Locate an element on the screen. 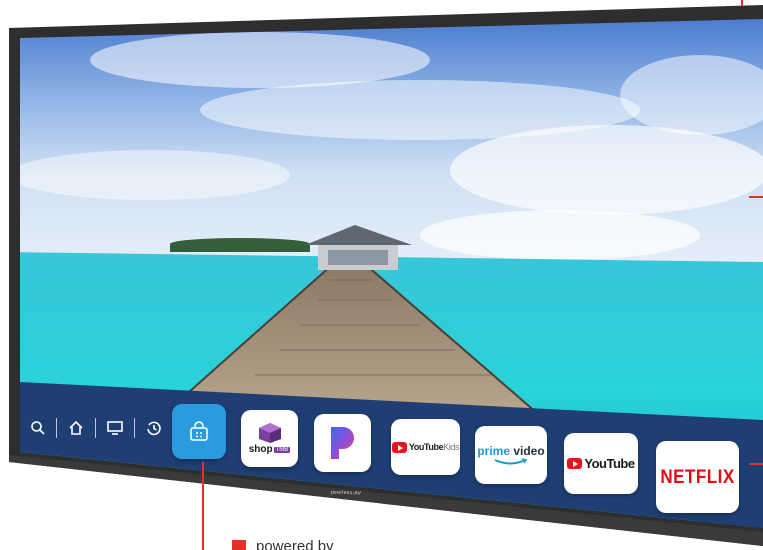  prime-video-logo: prime video is located at coordinates (510, 451).